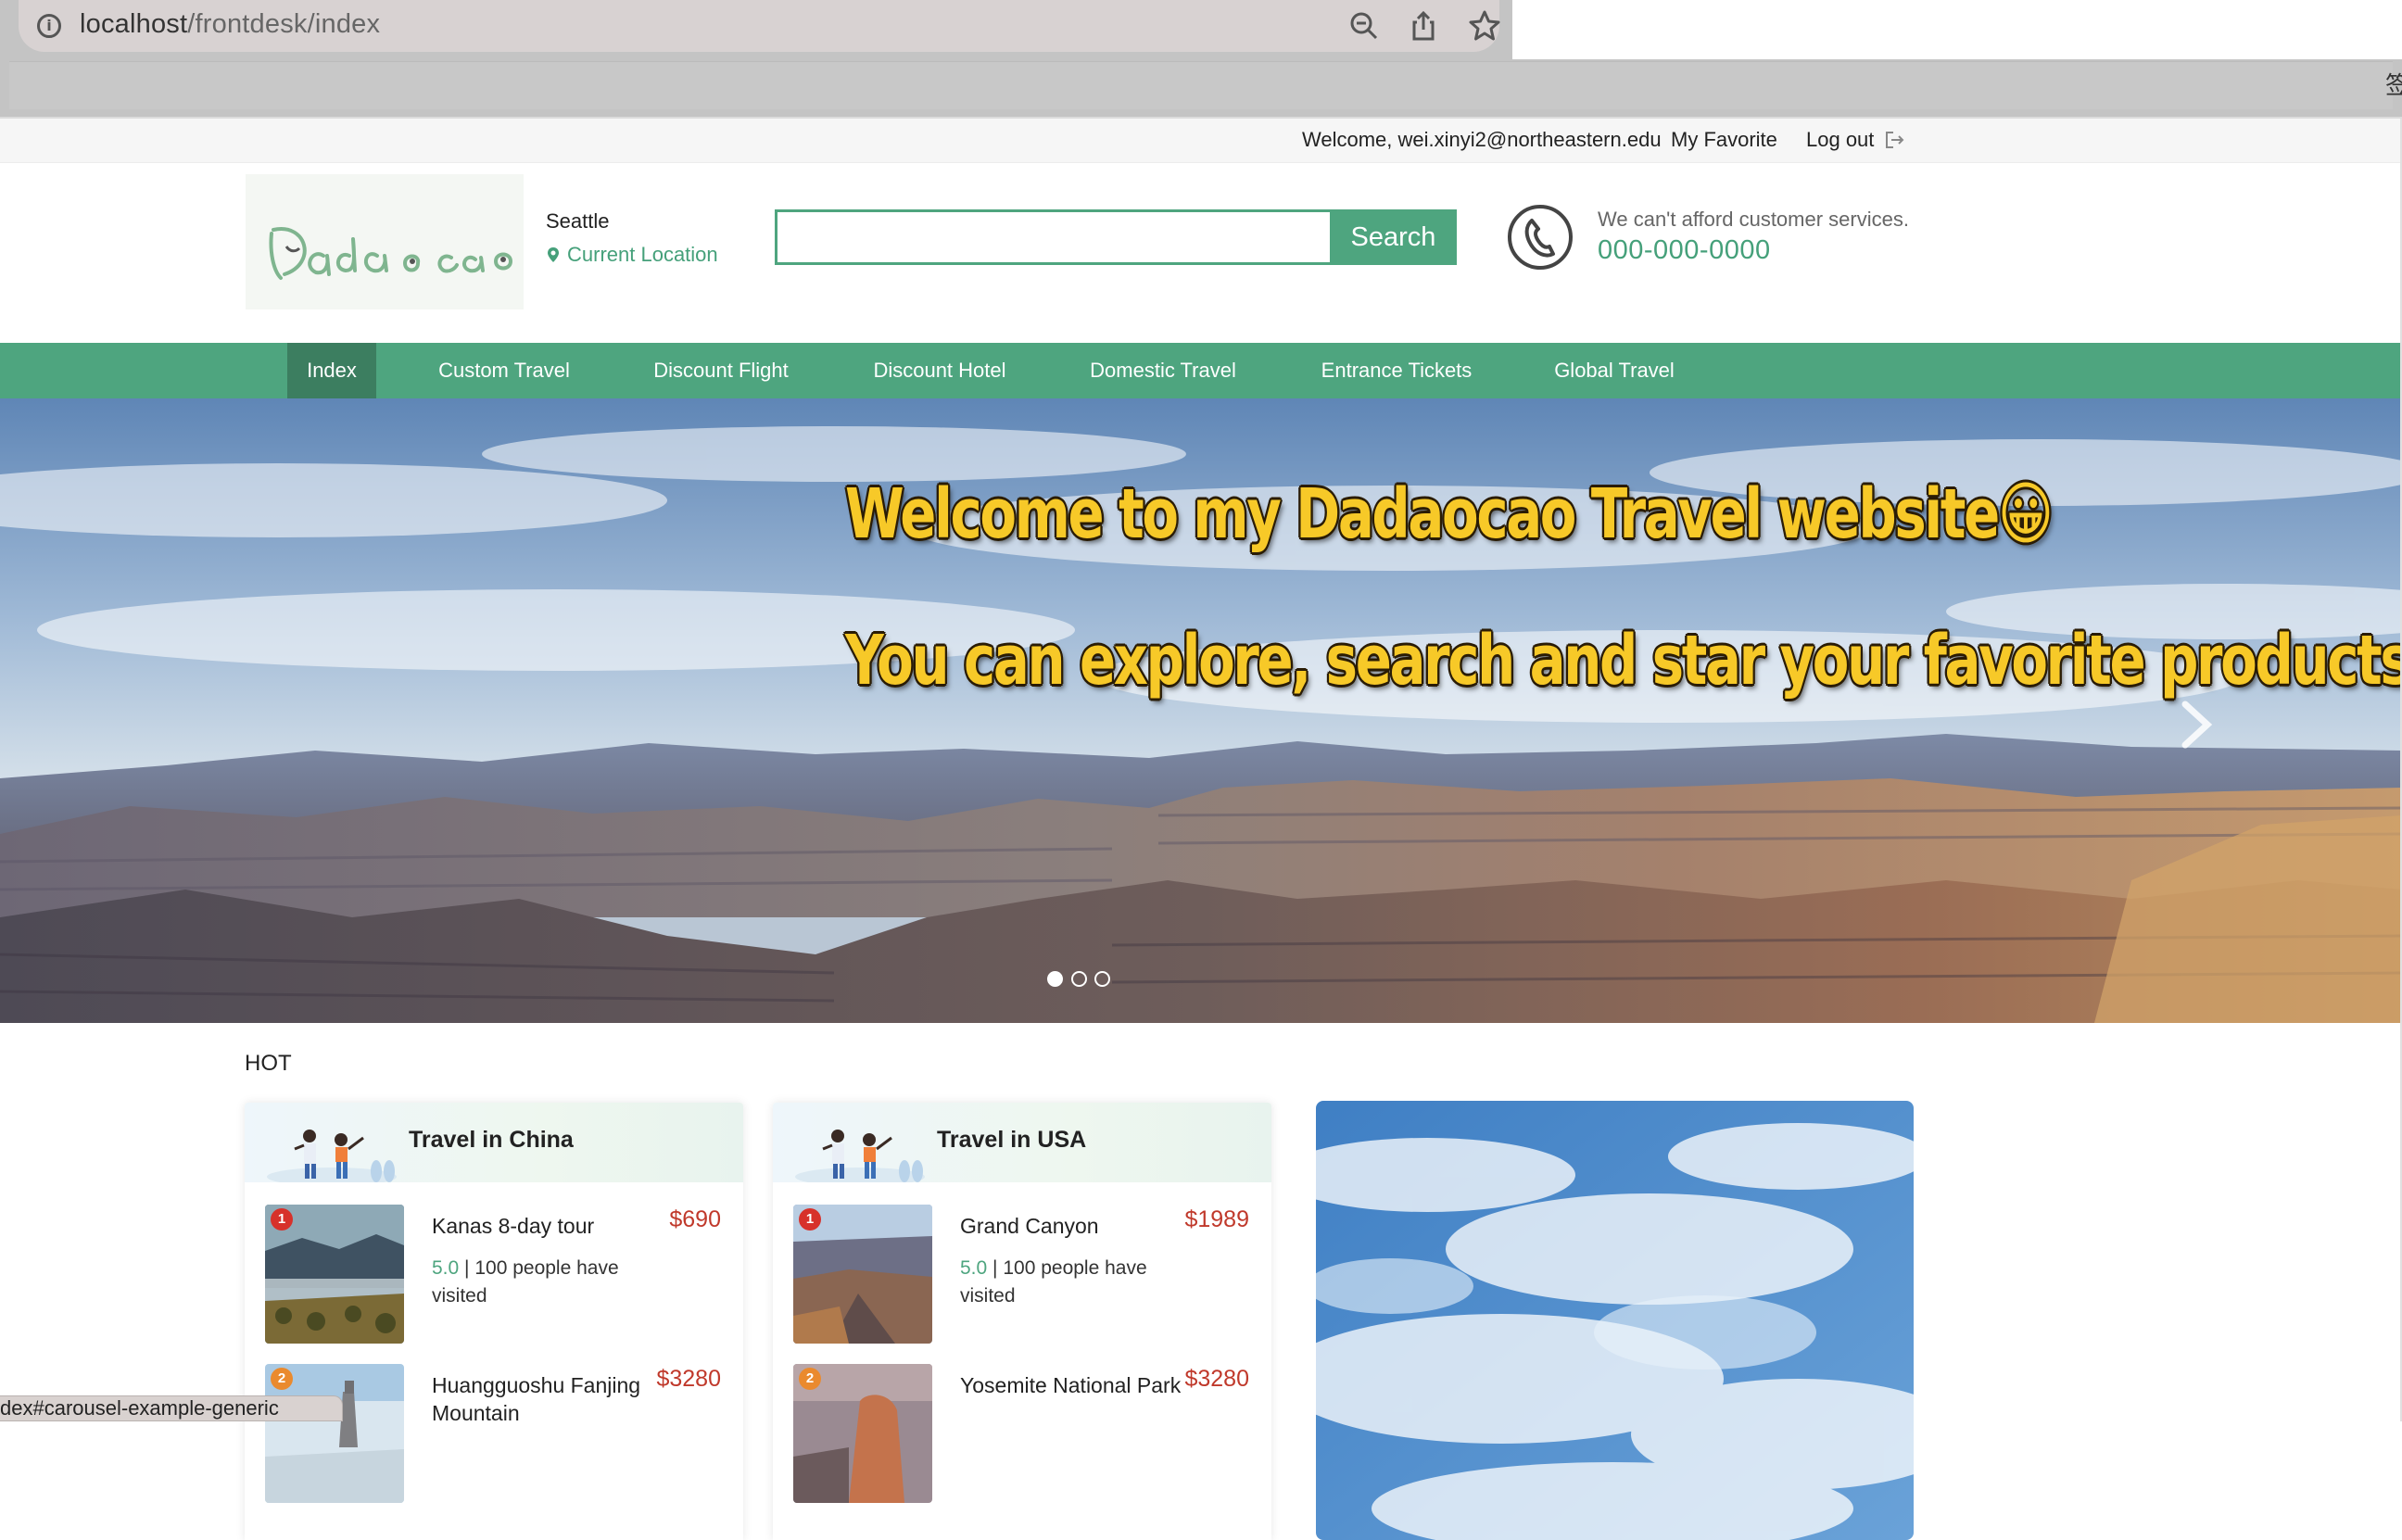  What do you see at coordinates (494, 1438) in the screenshot?
I see `hot-item: 2 Huangguoshu Fanjing Mountain $3280` at bounding box center [494, 1438].